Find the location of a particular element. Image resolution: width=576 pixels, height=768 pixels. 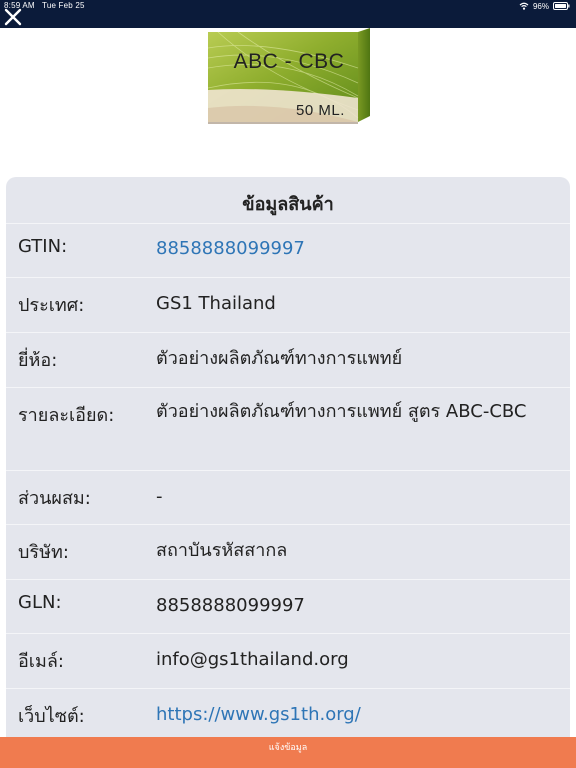

info-row-ingredients: ส่วนผสม: - is located at coordinates (288, 497).